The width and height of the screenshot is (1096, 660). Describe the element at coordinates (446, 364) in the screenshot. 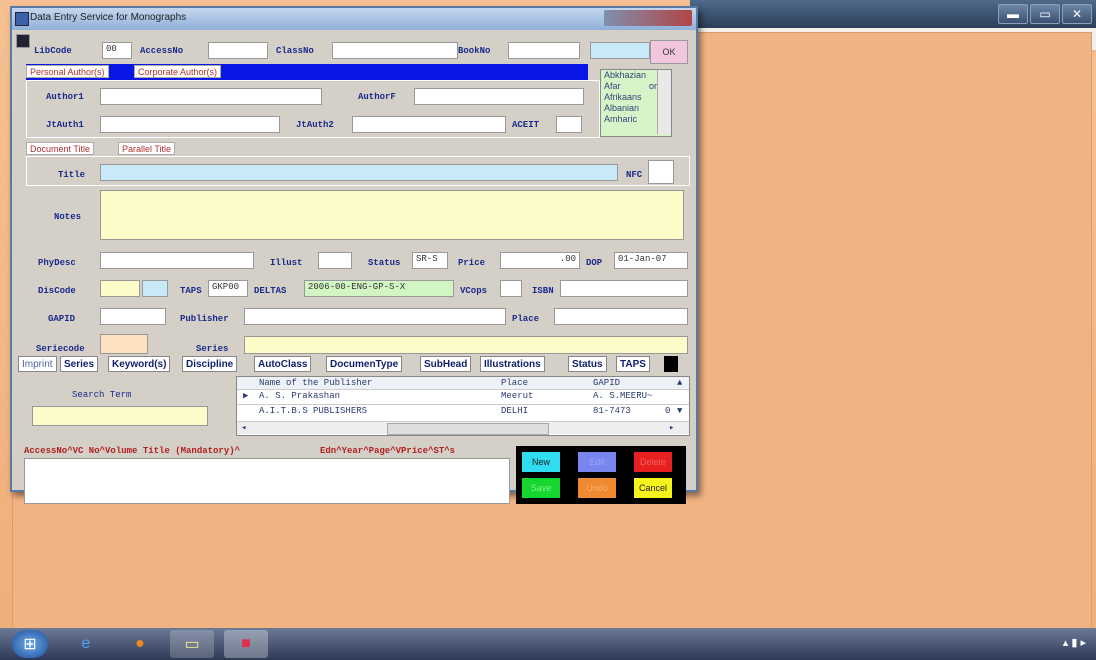

I see `tab-subhead: SubHead` at that location.